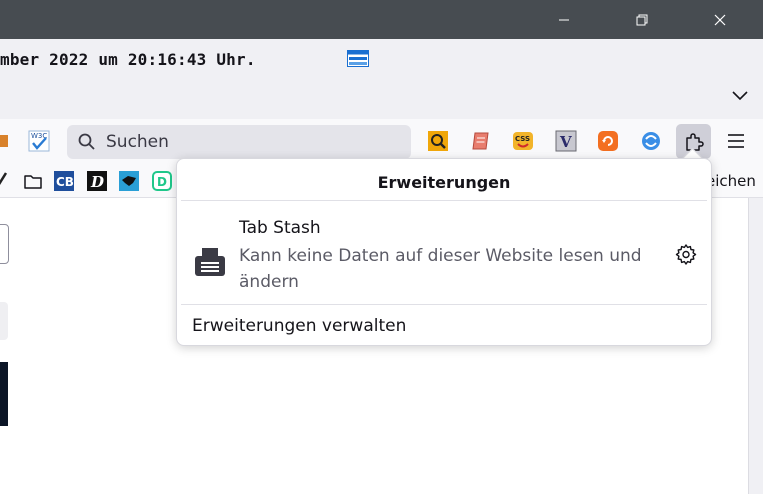  I want to click on page-button-fragment, so click(4, 321).